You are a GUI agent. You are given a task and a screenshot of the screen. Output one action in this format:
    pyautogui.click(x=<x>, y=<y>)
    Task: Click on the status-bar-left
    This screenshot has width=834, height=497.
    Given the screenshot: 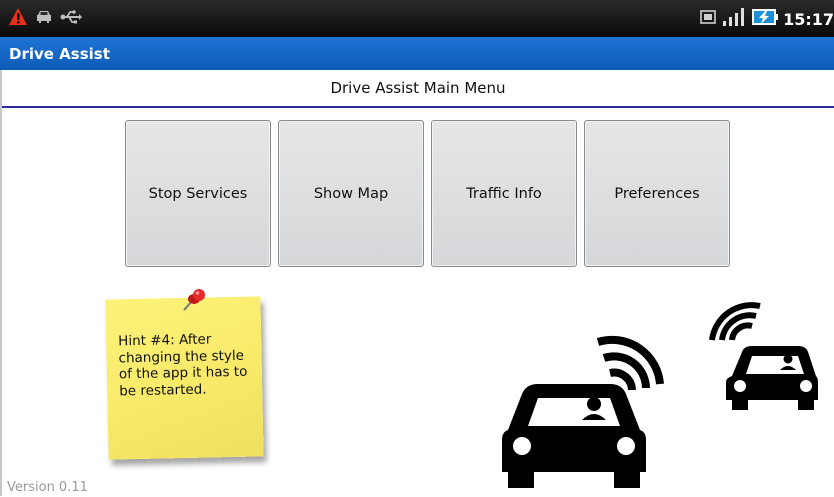 What is the action you would take?
    pyautogui.click(x=45, y=19)
    